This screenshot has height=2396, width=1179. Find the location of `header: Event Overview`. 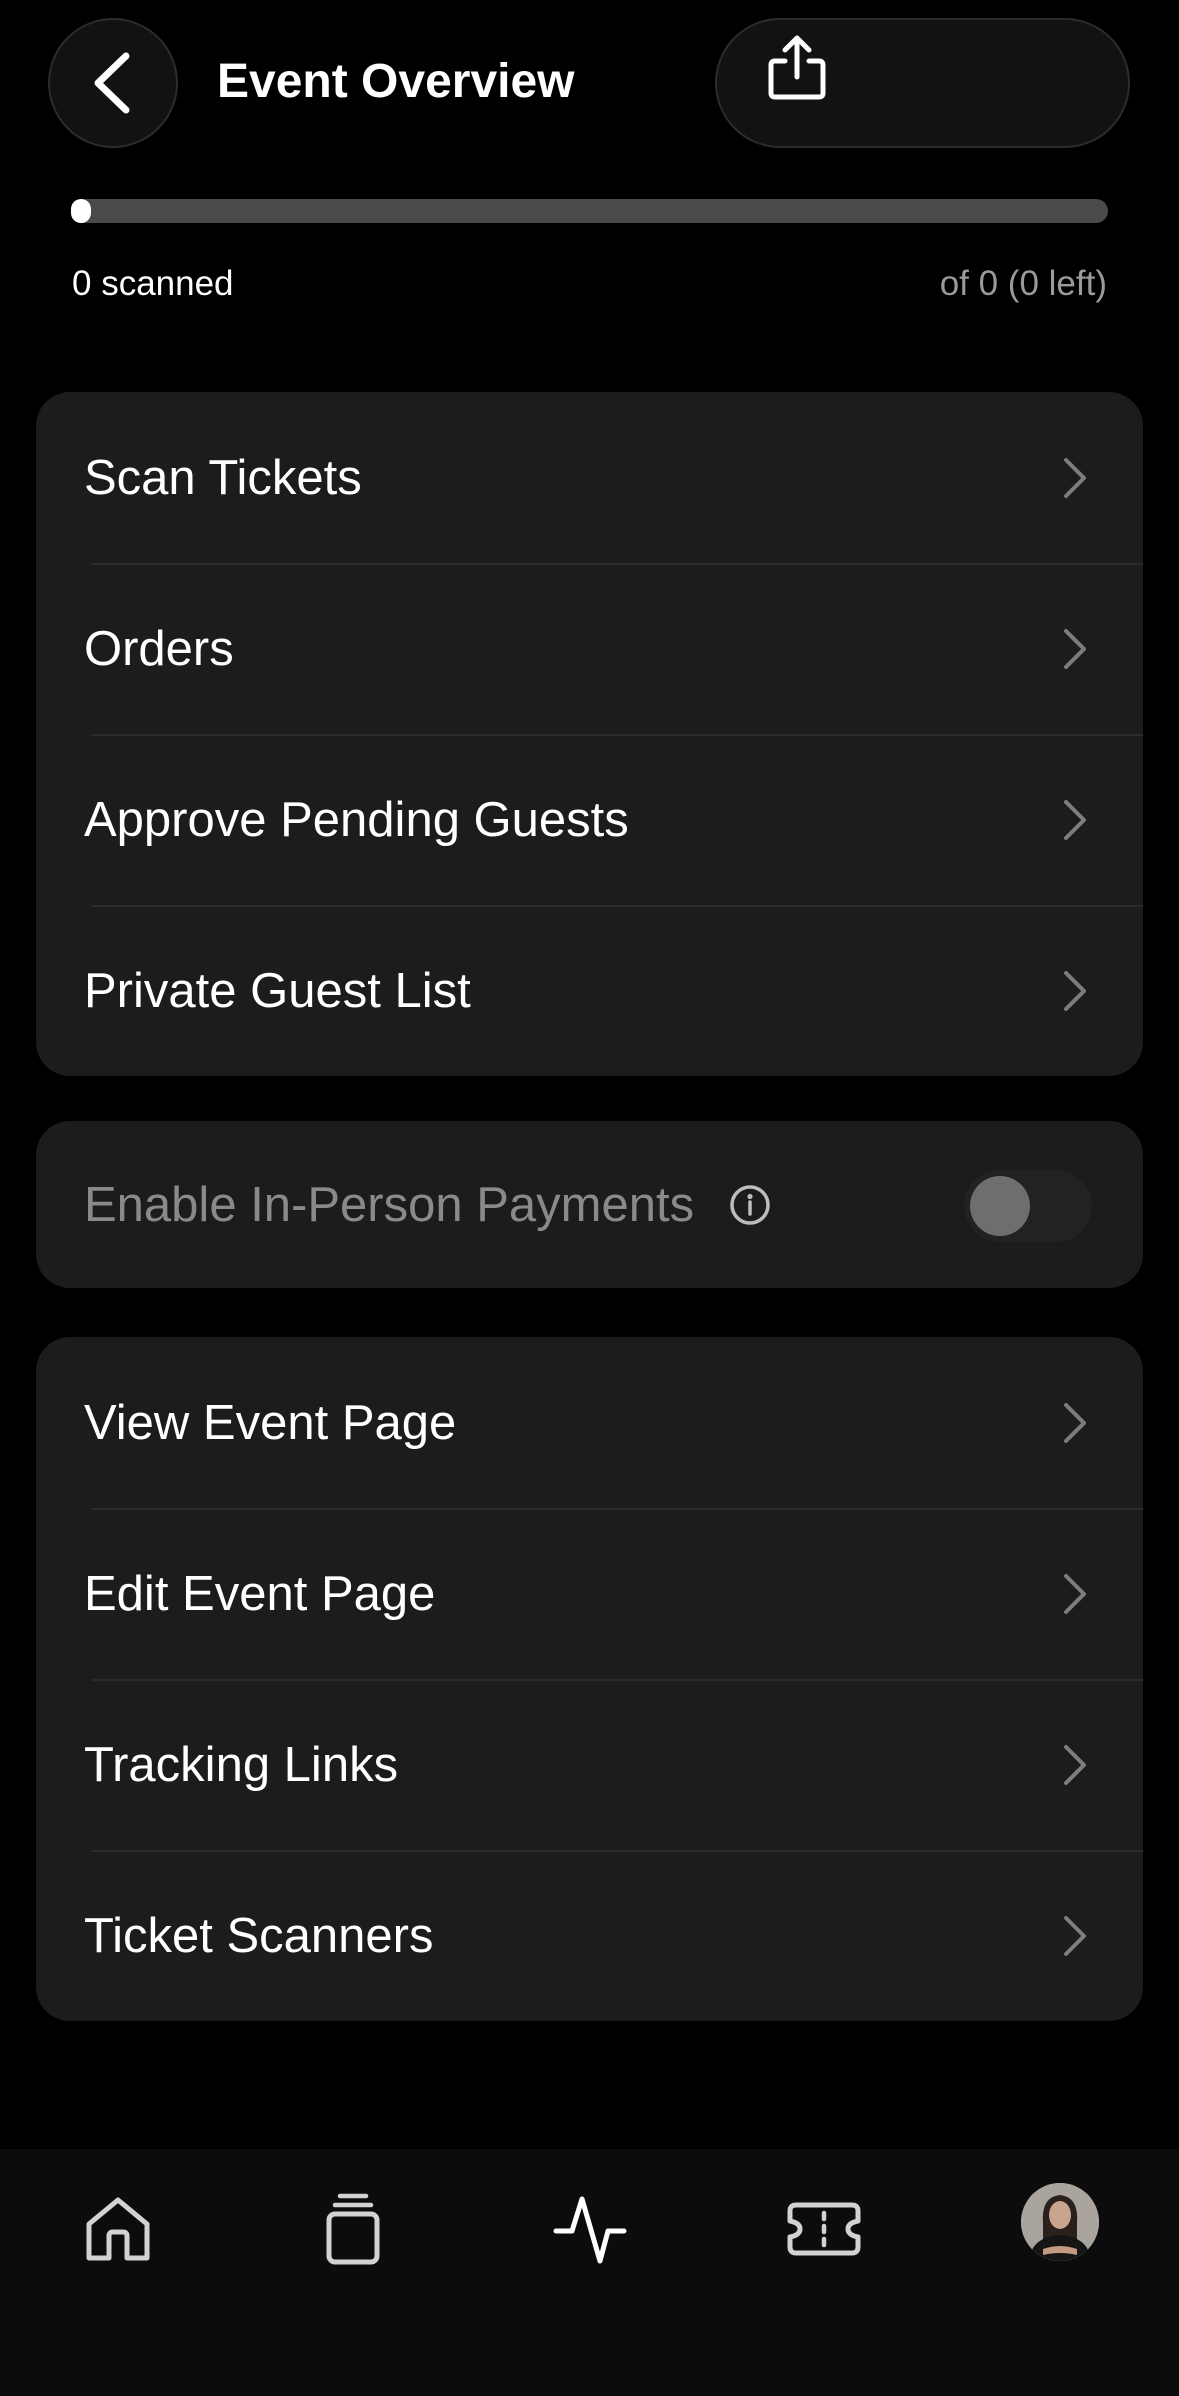

header: Event Overview is located at coordinates (589, 85).